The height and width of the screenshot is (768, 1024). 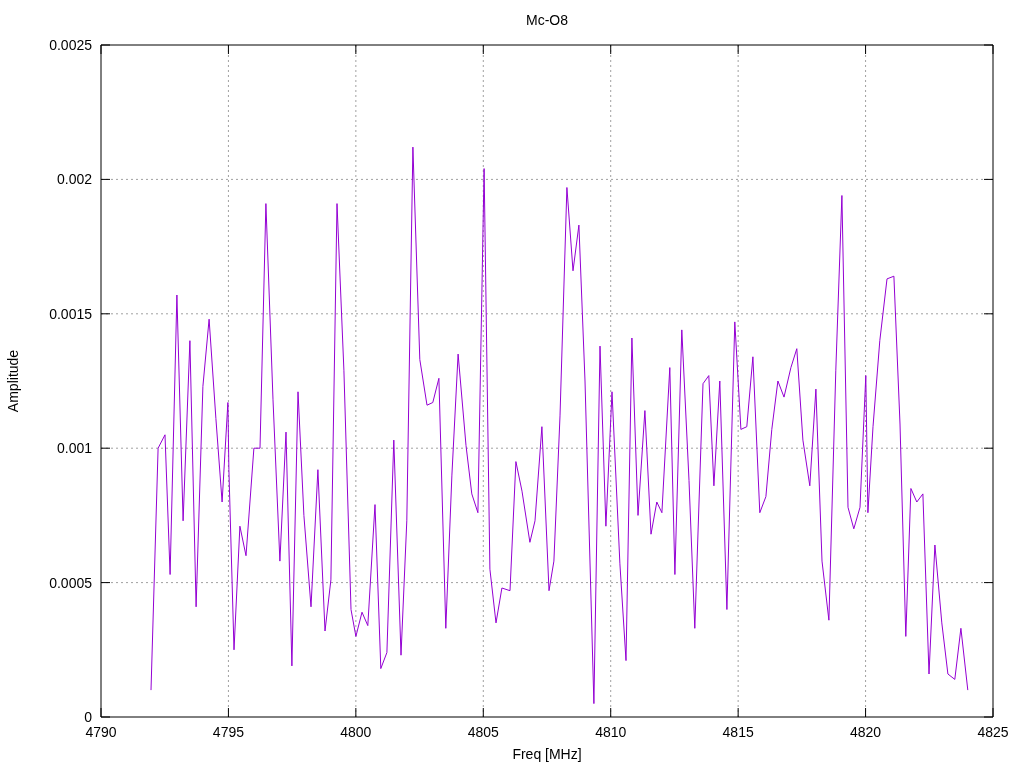 I want to click on x-tick-label: 4815, so click(x=738, y=732).